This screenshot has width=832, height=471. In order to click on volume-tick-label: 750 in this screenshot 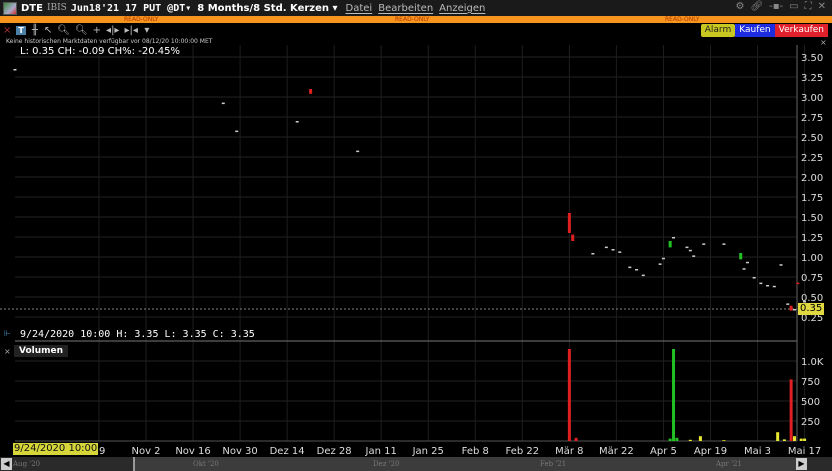, I will do `click(810, 382)`.